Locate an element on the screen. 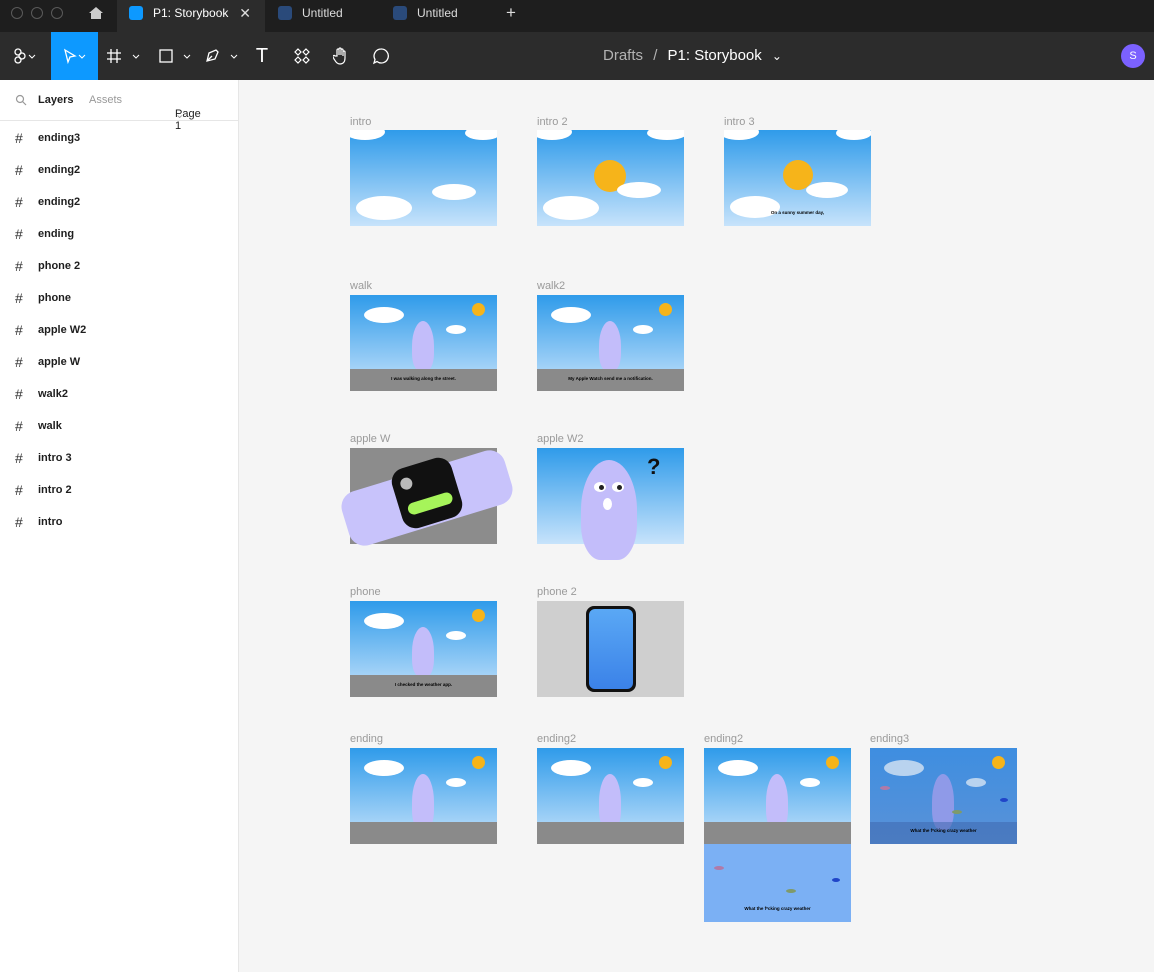 The width and height of the screenshot is (1154, 972). tab-assets: Assets is located at coordinates (105, 100).